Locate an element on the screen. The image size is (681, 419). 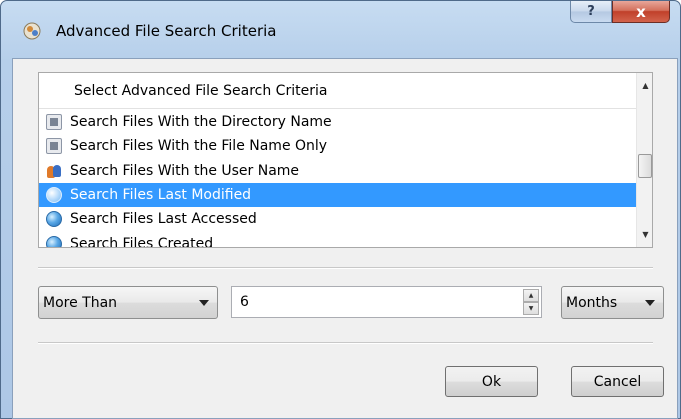
app-icon is located at coordinates (32, 31).